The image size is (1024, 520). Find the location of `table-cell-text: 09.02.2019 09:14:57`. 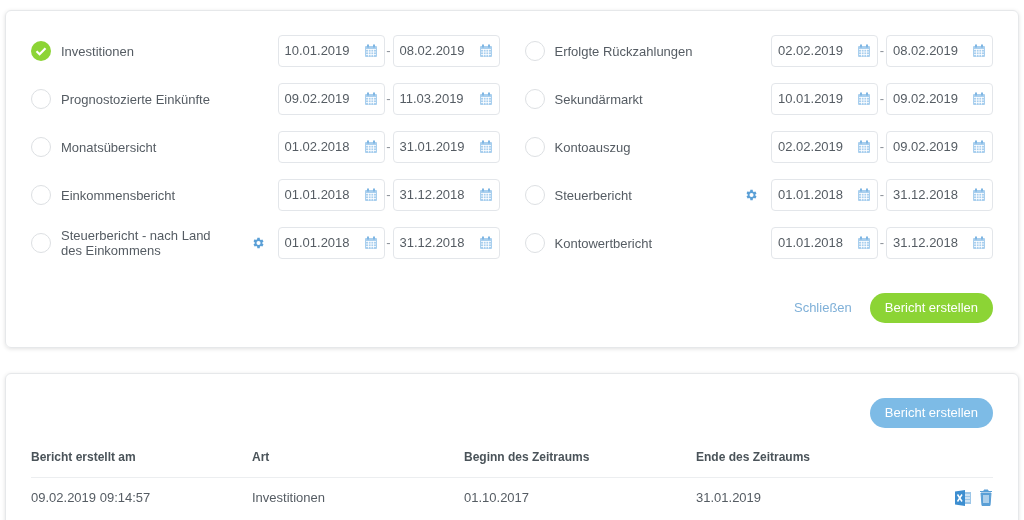

table-cell-text: 09.02.2019 09:14:57 is located at coordinates (91, 498).